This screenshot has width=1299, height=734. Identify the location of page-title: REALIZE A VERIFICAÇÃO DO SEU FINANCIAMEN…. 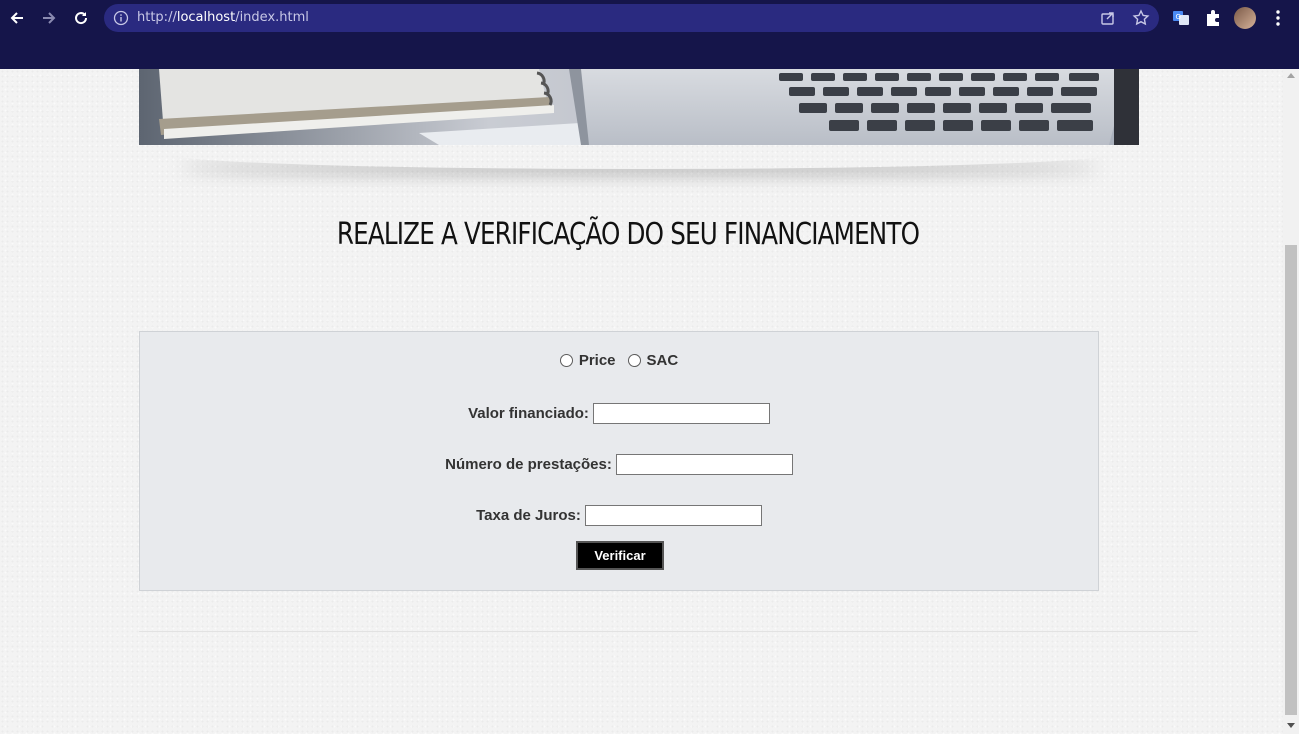
(628, 234).